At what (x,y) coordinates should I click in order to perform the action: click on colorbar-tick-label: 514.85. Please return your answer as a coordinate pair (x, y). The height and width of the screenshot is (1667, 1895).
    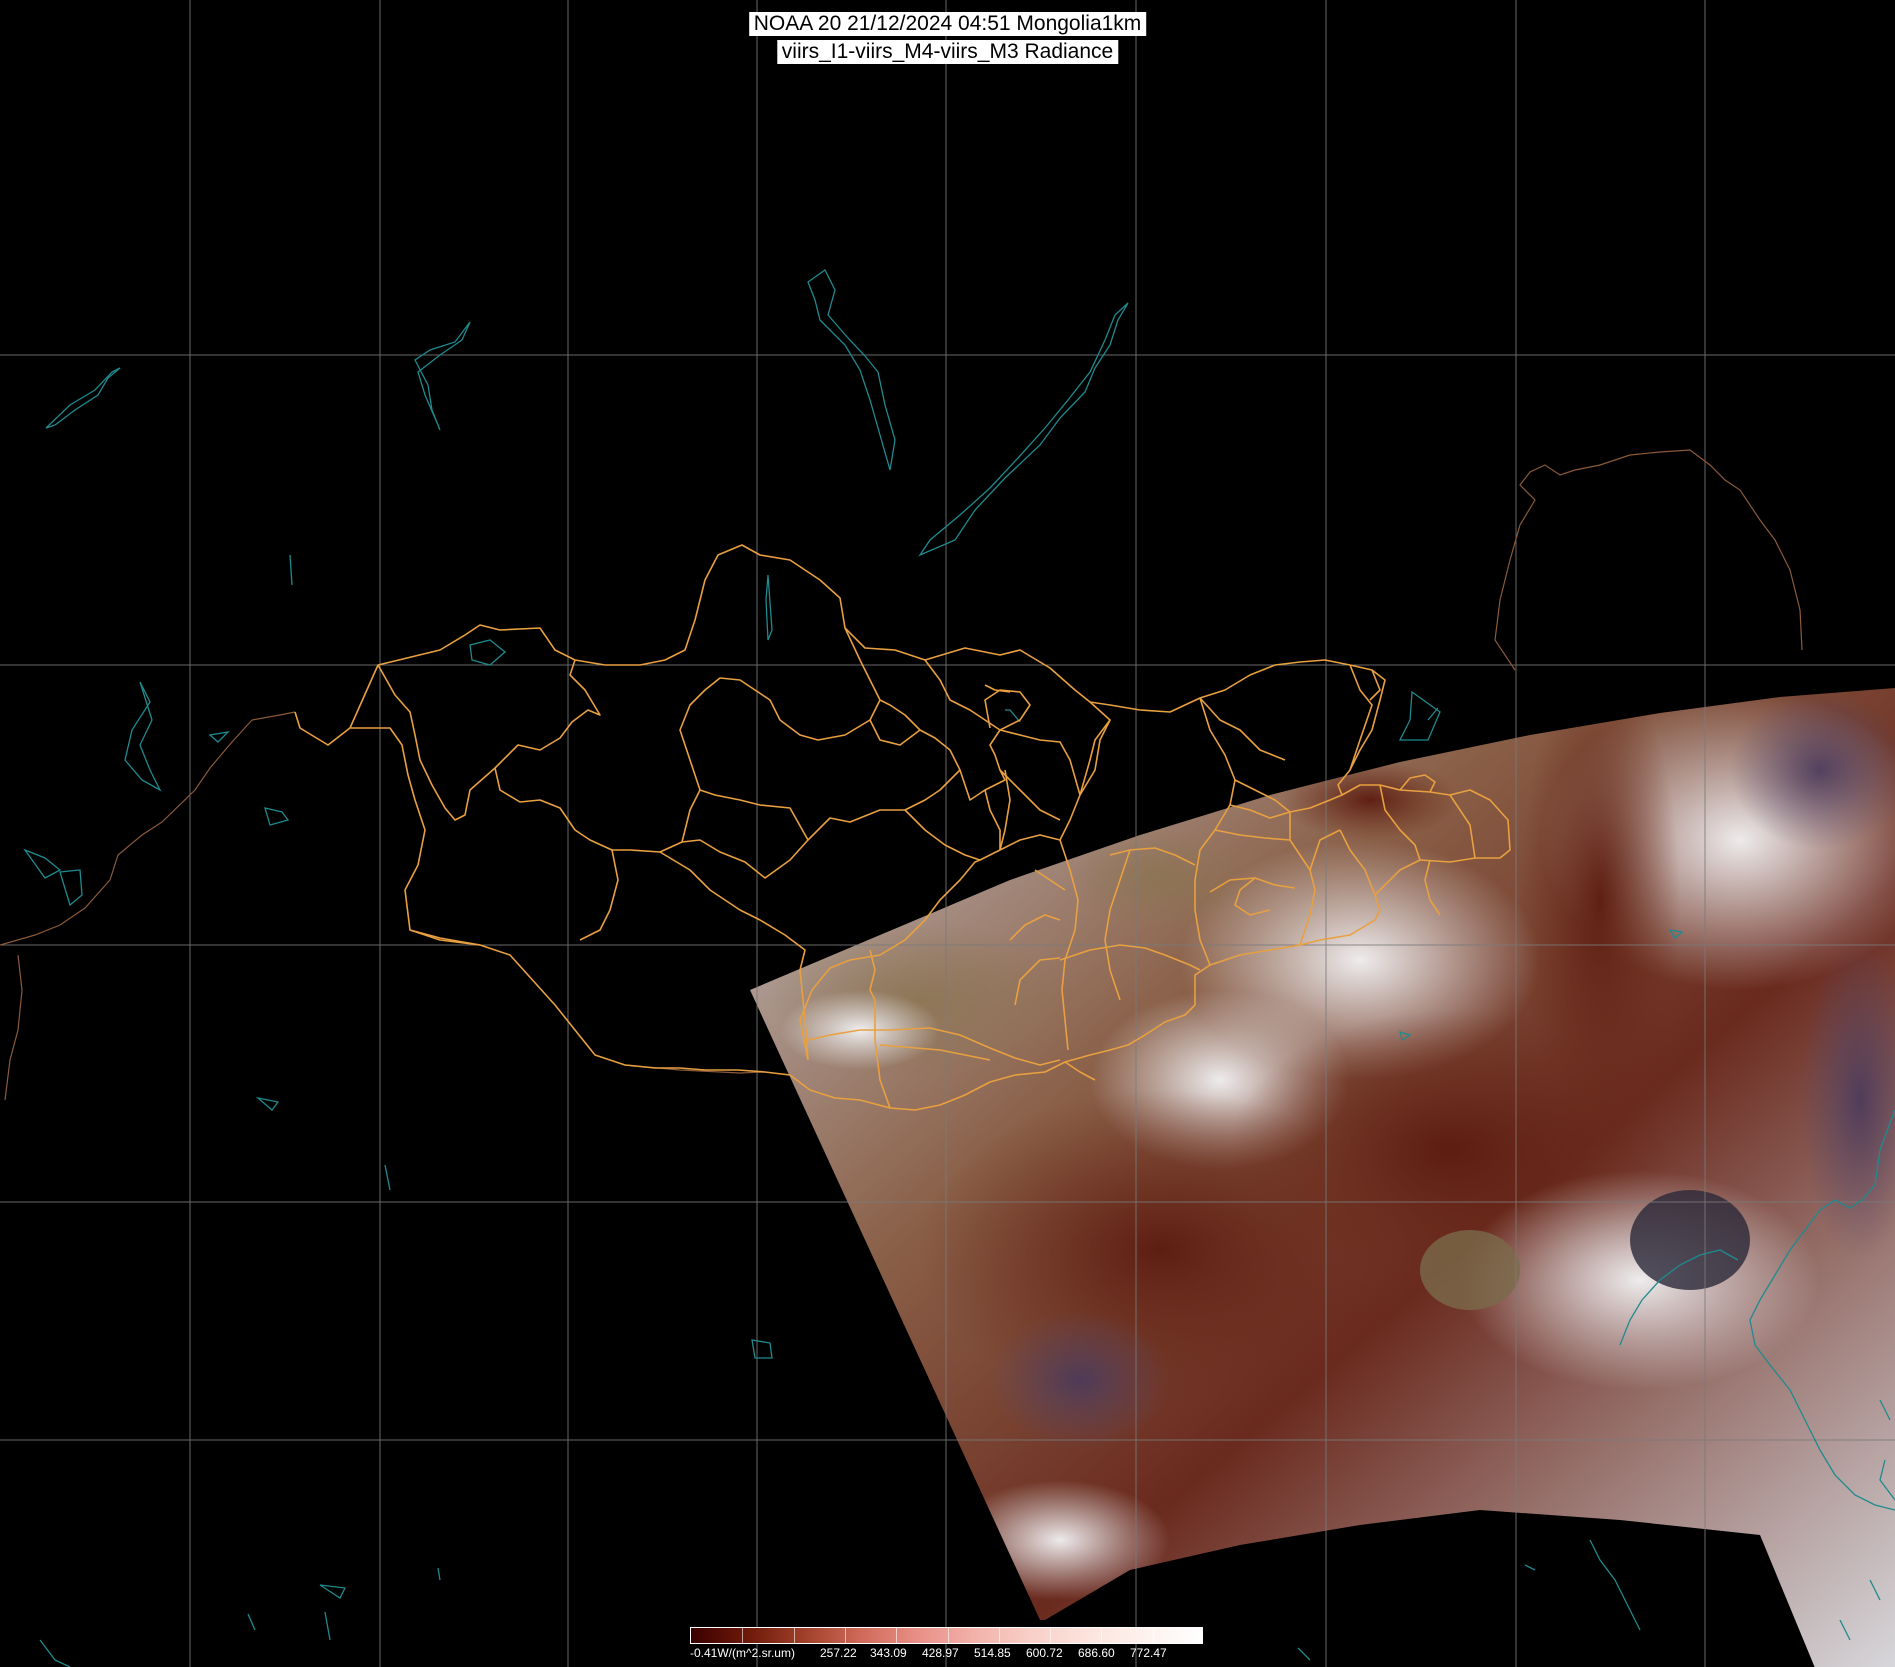
    Looking at the image, I should click on (992, 1653).